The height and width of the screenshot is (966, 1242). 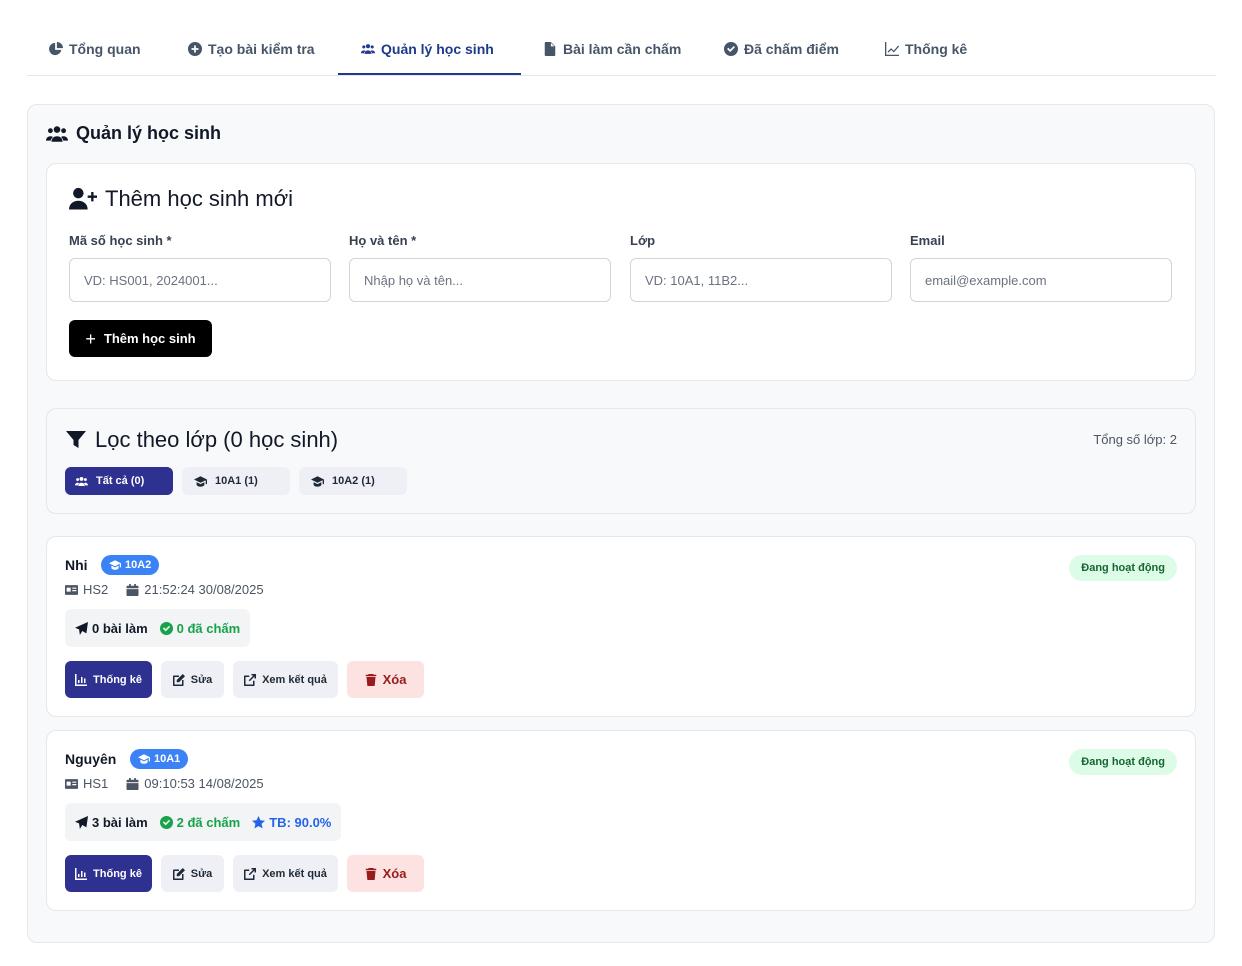 I want to click on class-badge: 10A2, so click(x=130, y=565).